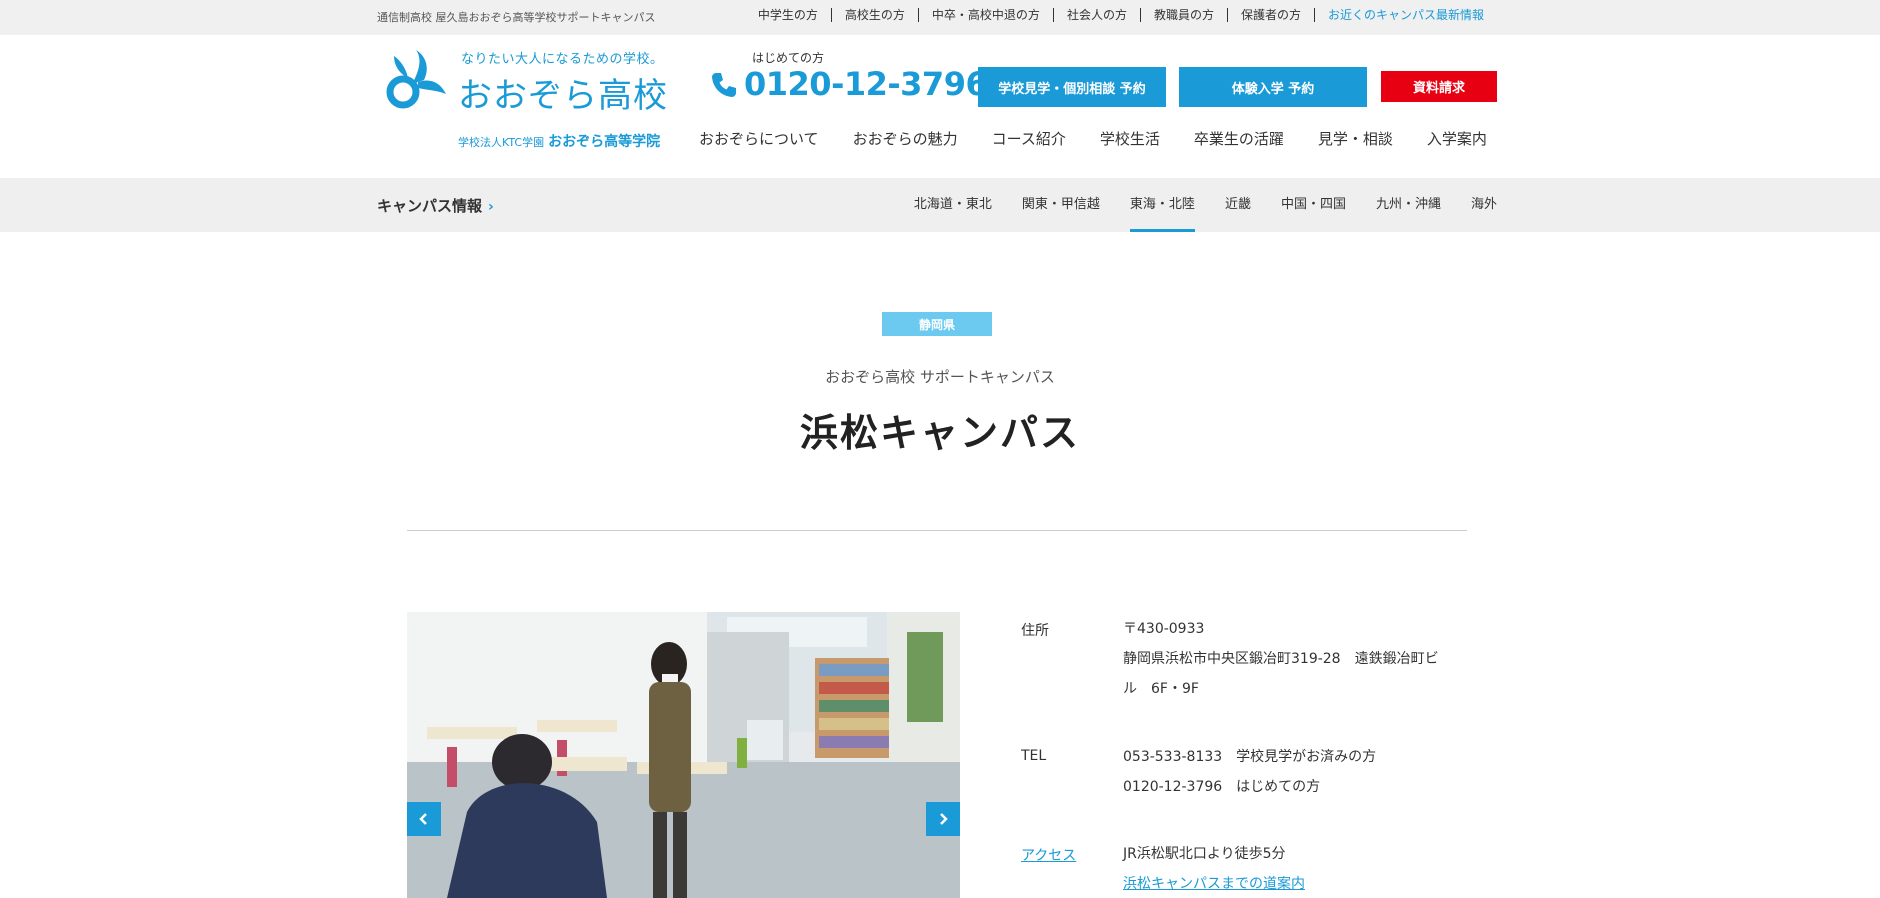 The width and height of the screenshot is (1880, 898). I want to click on region-tab-kinki: 近畿, so click(1238, 205).